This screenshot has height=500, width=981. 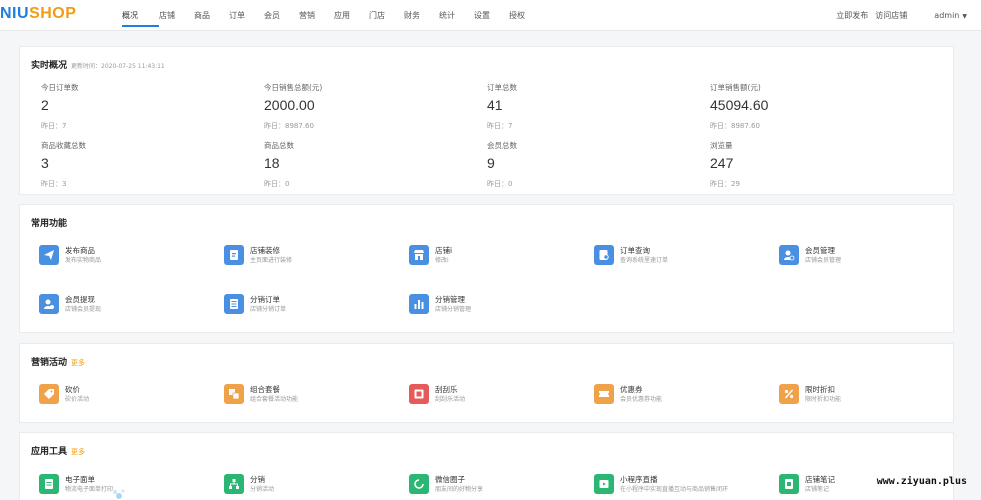 I want to click on stat-value: 9, so click(x=491, y=163).